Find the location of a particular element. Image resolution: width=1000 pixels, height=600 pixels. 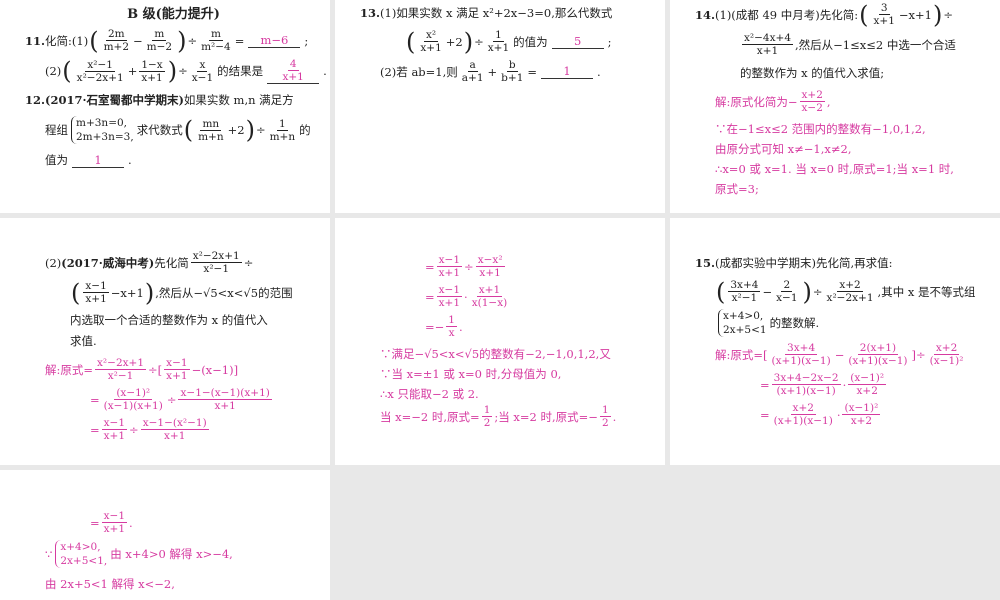

denominator: x+2 is located at coordinates (861, 421).